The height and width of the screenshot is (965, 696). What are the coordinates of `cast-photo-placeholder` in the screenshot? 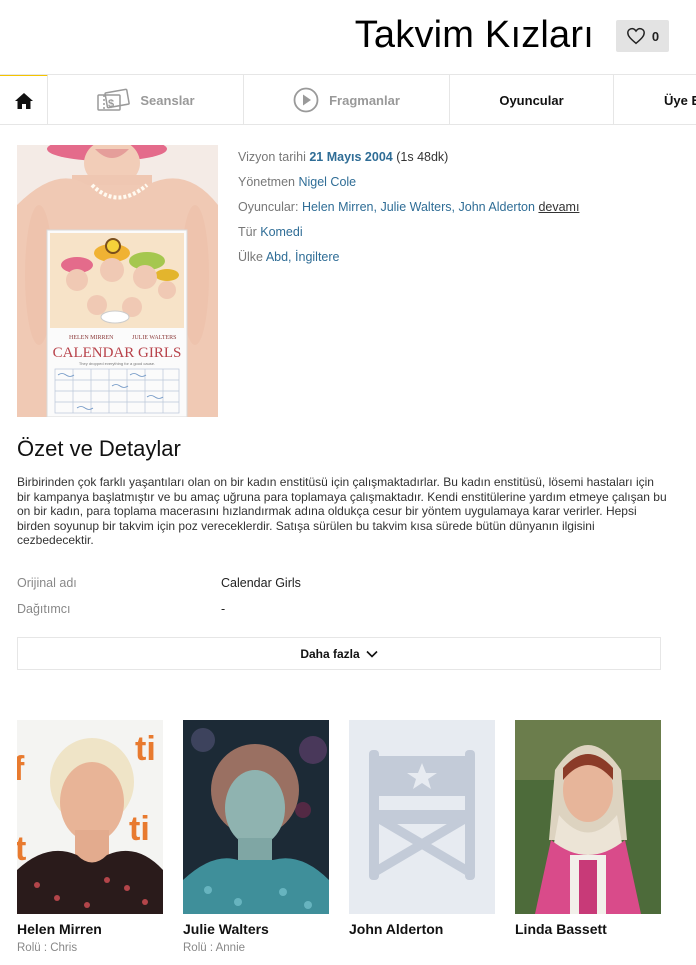 It's located at (422, 817).